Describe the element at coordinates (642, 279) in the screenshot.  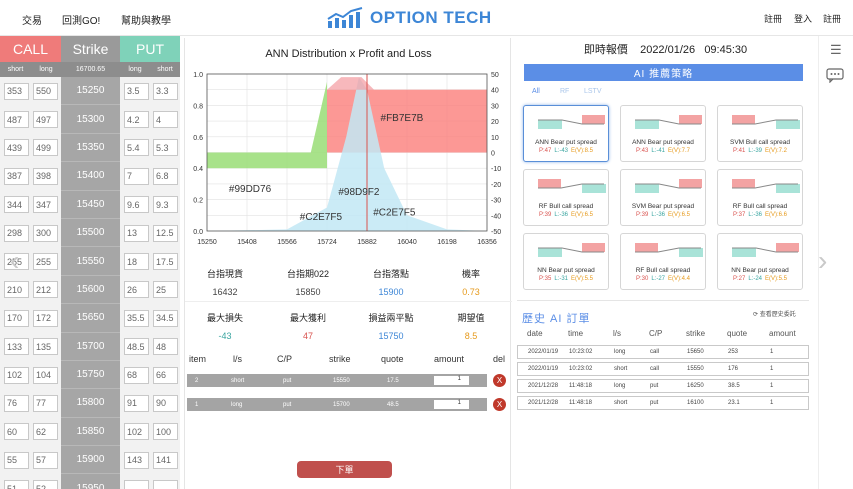
I see `strategy-p: P:30` at that location.